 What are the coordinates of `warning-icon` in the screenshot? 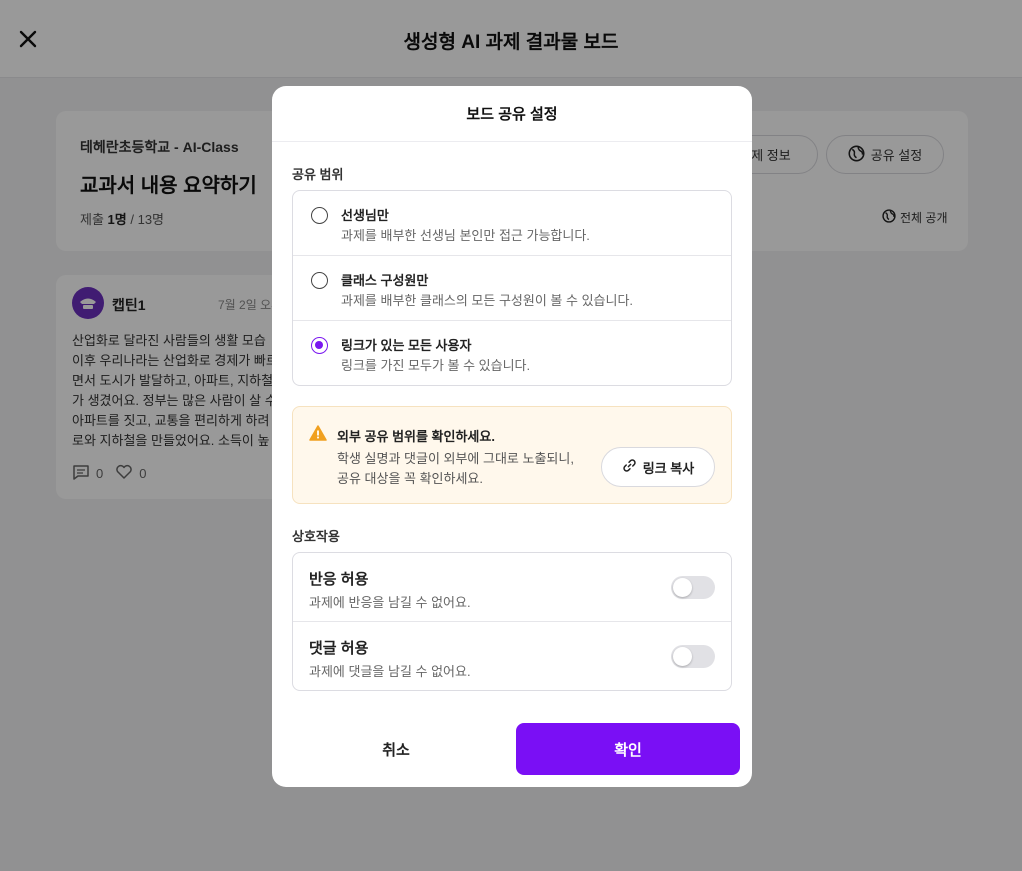 It's located at (318, 433).